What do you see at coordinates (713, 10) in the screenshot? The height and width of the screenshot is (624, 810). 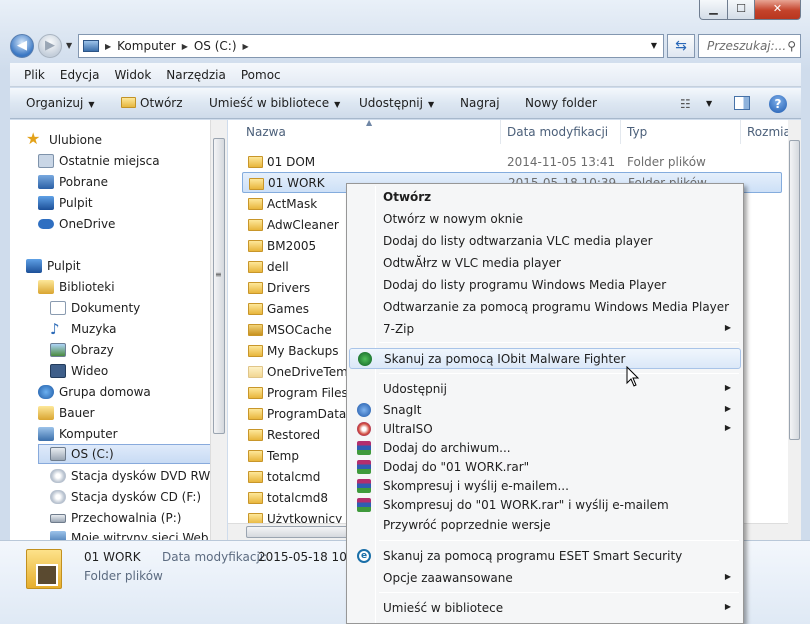 I see `minimize-button: ▁` at bounding box center [713, 10].